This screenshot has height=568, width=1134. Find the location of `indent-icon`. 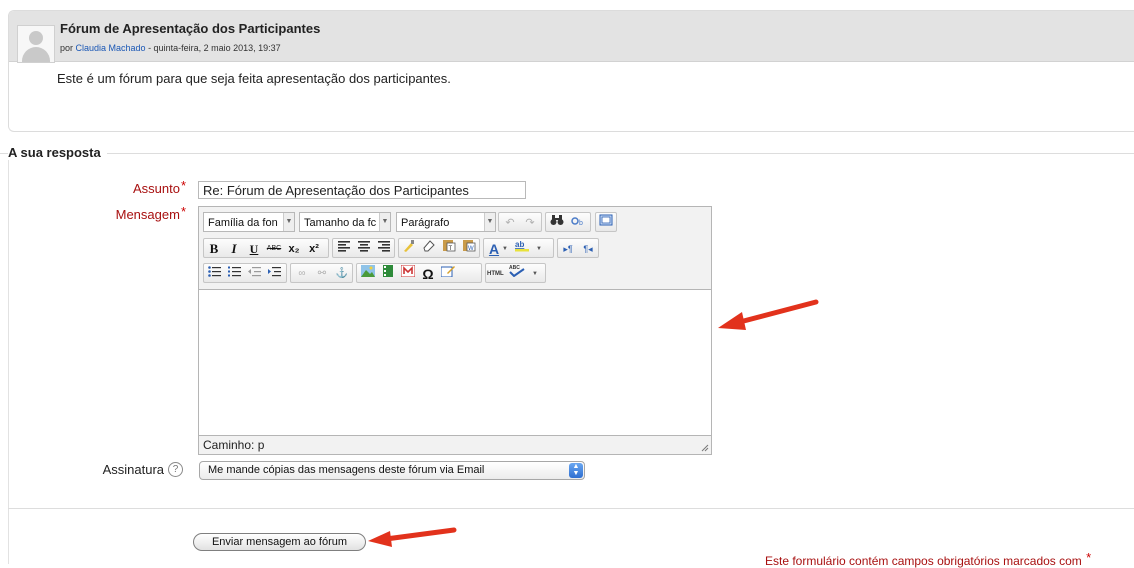

indent-icon is located at coordinates (274, 274).